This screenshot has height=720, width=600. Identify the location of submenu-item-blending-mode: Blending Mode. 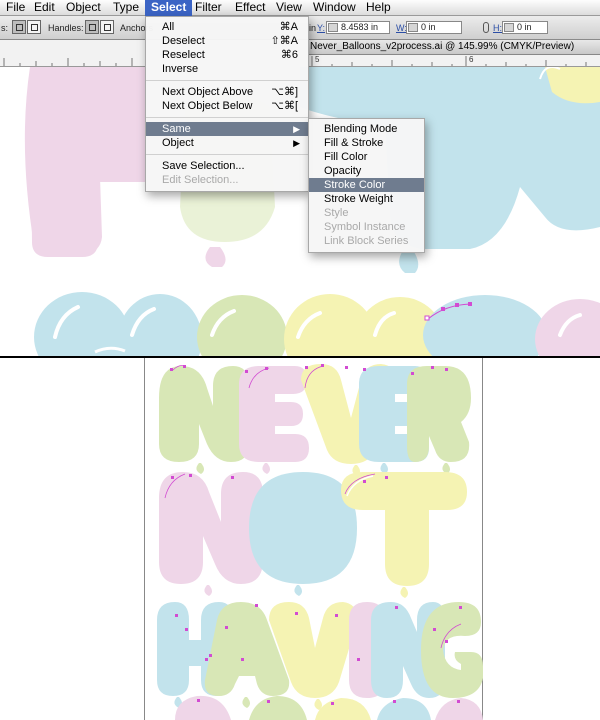
(366, 129).